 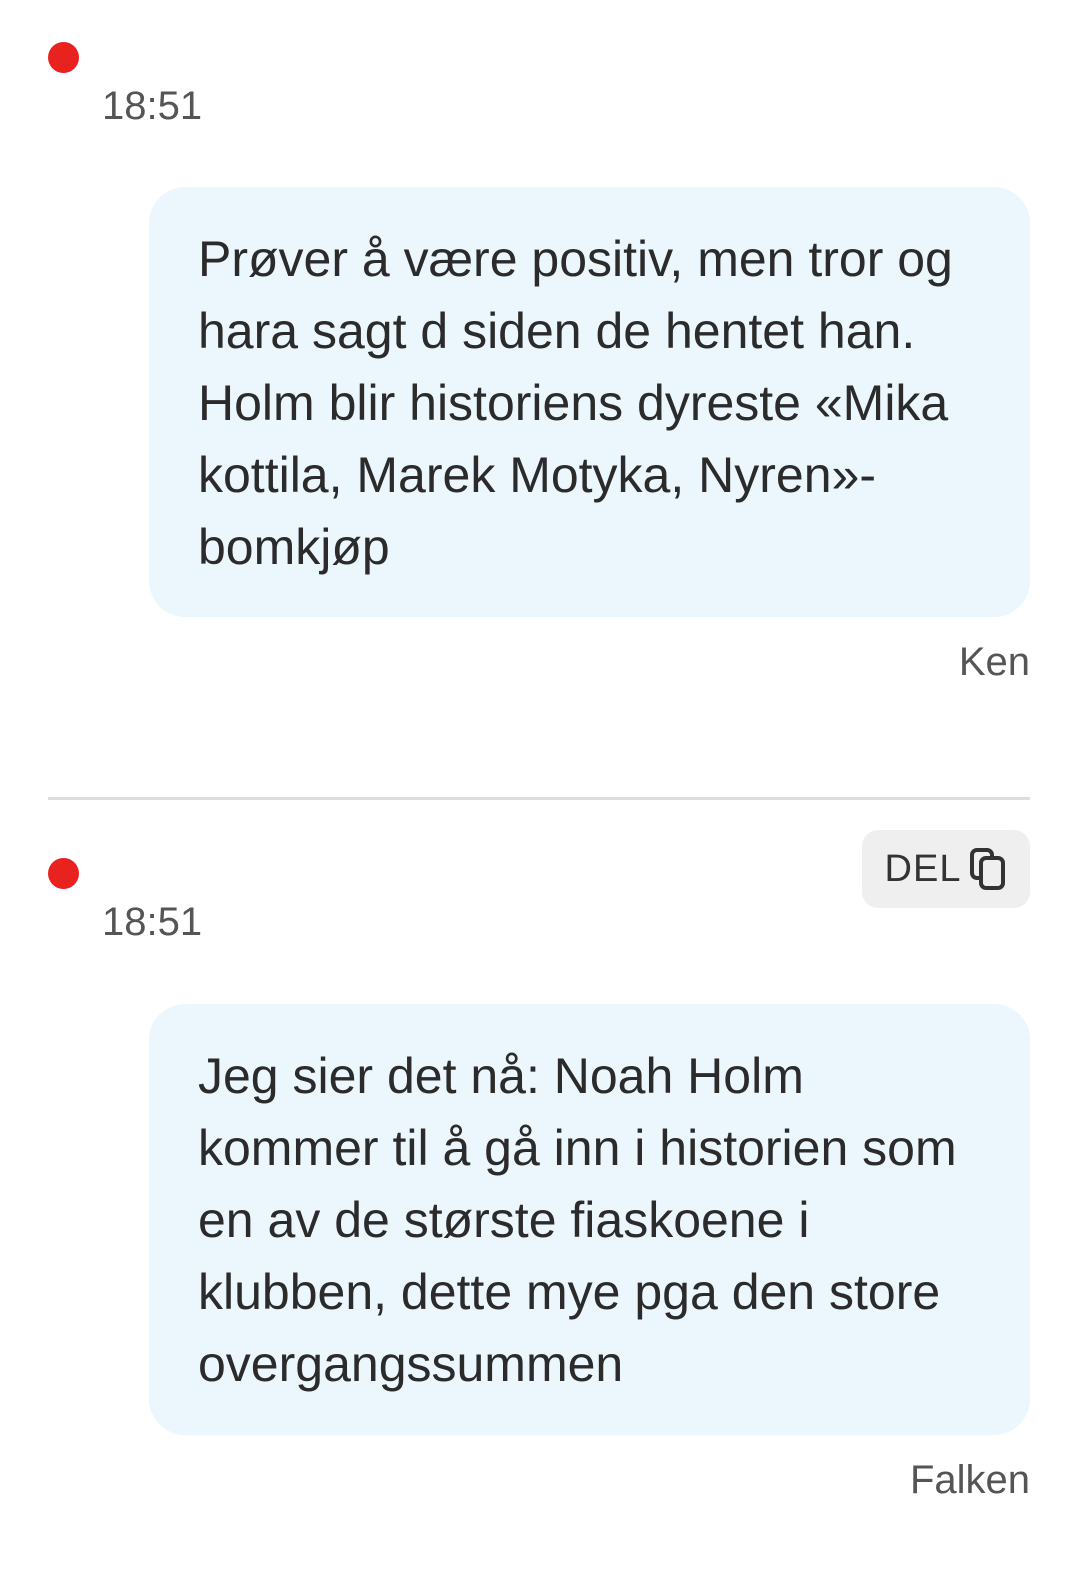 What do you see at coordinates (988, 869) in the screenshot?
I see `copy-icon` at bounding box center [988, 869].